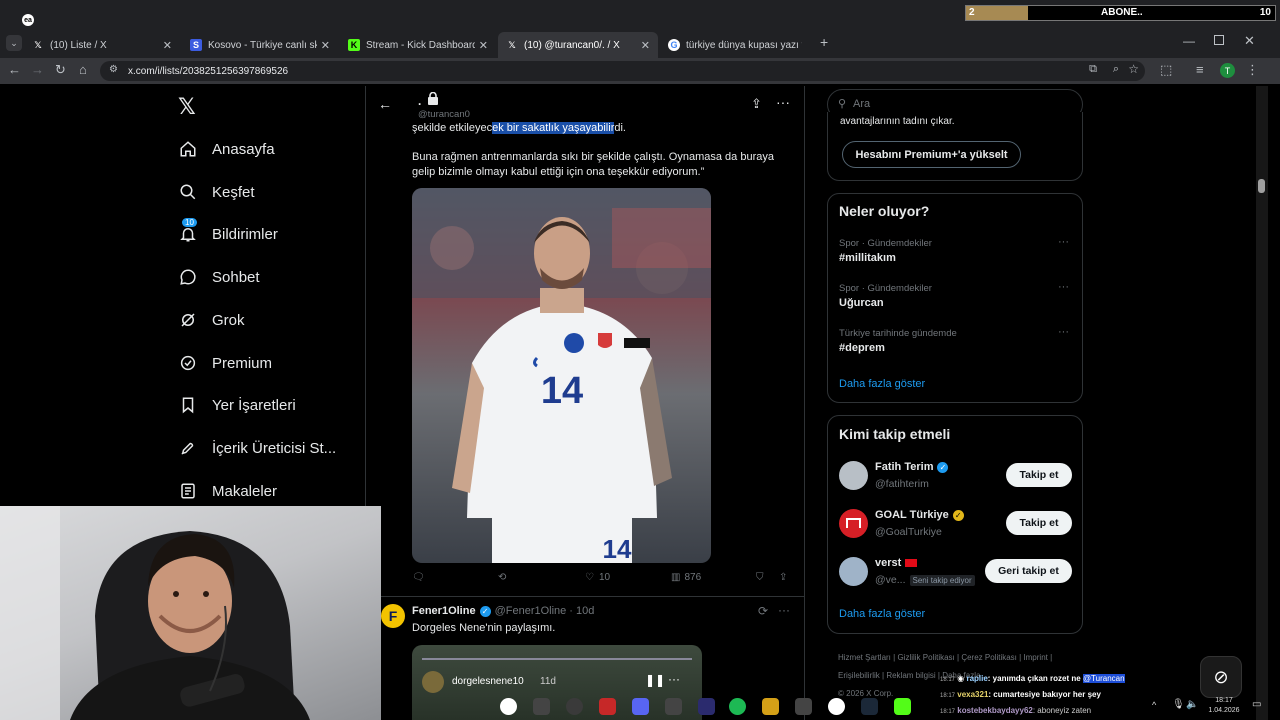  What do you see at coordinates (607, 706) in the screenshot?
I see `app-taskbar-icon` at bounding box center [607, 706].